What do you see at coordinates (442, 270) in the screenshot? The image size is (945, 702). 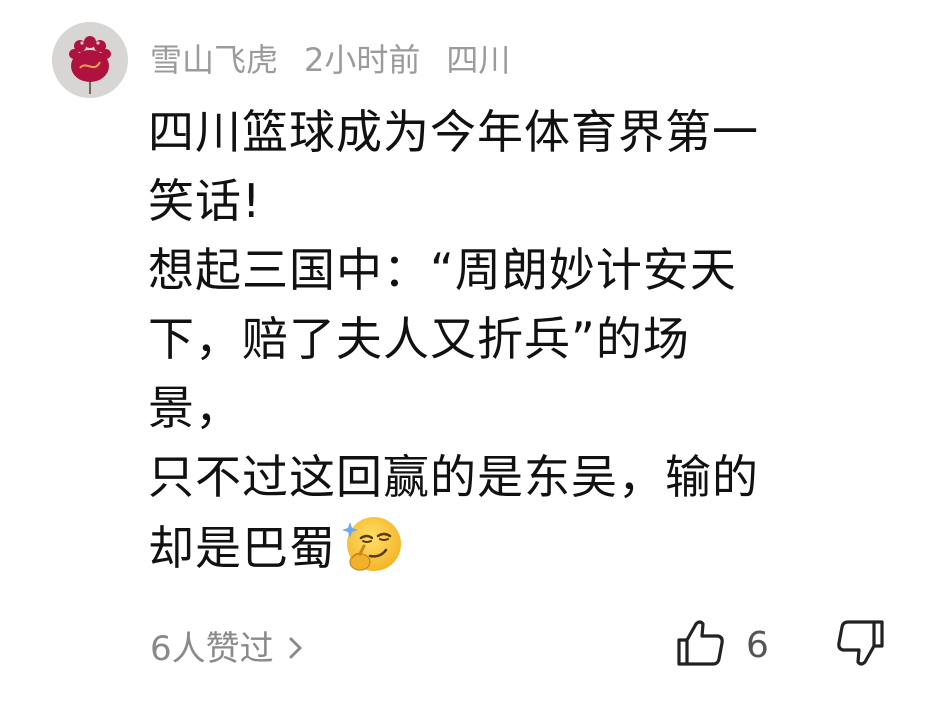 I see `comment-line: 想起三国中：“周朗妙计安天` at bounding box center [442, 270].